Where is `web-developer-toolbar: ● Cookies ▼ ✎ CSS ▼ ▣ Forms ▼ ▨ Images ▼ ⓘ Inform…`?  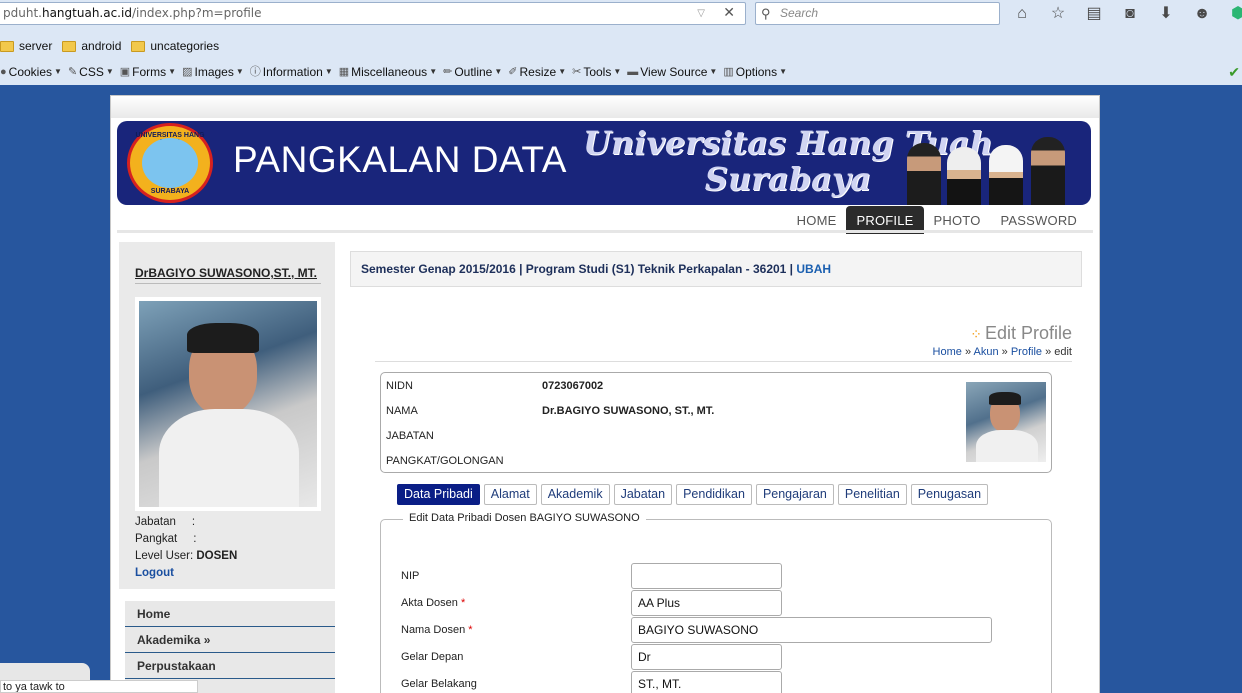
web-developer-toolbar: ● Cookies ▼ ✎ CSS ▼ ▣ Forms ▼ ▨ Images ▼ ⓘ Inform… is located at coordinates (393, 72).